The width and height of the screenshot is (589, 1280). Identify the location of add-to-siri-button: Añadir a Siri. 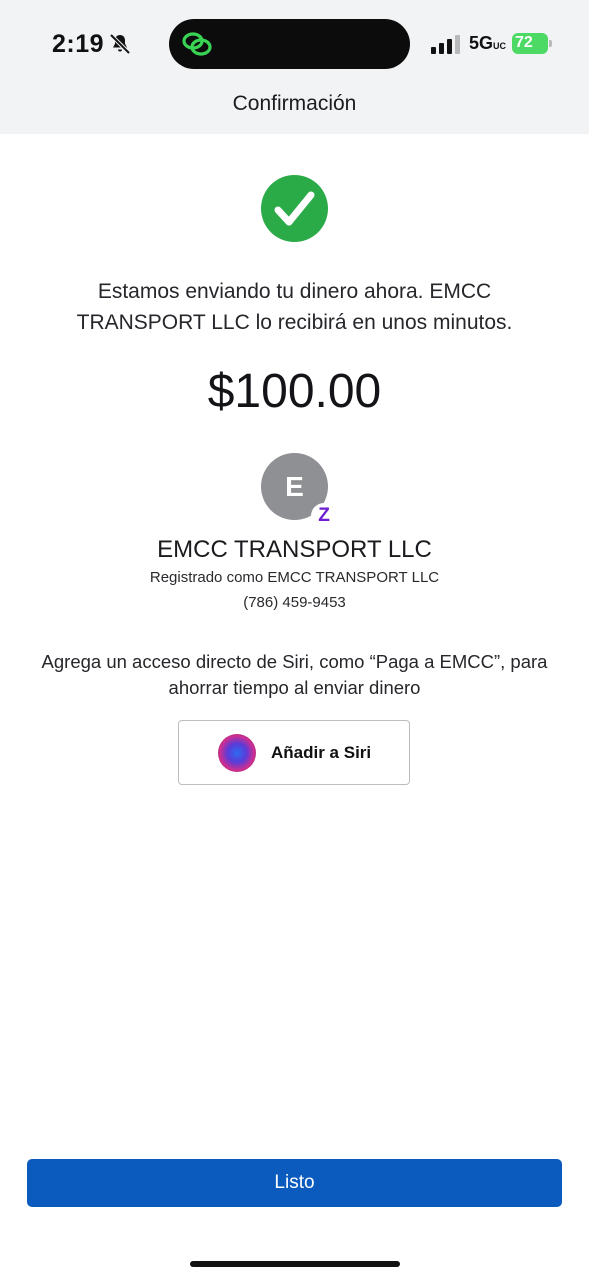
(294, 752).